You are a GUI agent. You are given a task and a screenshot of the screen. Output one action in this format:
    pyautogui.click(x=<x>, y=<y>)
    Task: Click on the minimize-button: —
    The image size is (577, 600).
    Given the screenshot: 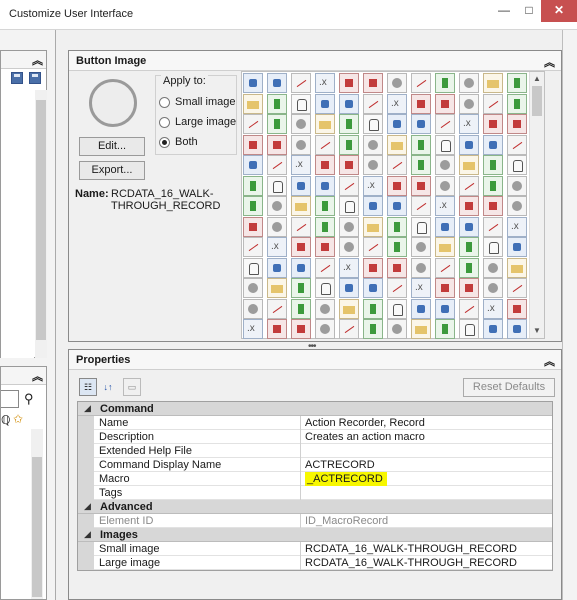 What is the action you would take?
    pyautogui.click(x=504, y=11)
    